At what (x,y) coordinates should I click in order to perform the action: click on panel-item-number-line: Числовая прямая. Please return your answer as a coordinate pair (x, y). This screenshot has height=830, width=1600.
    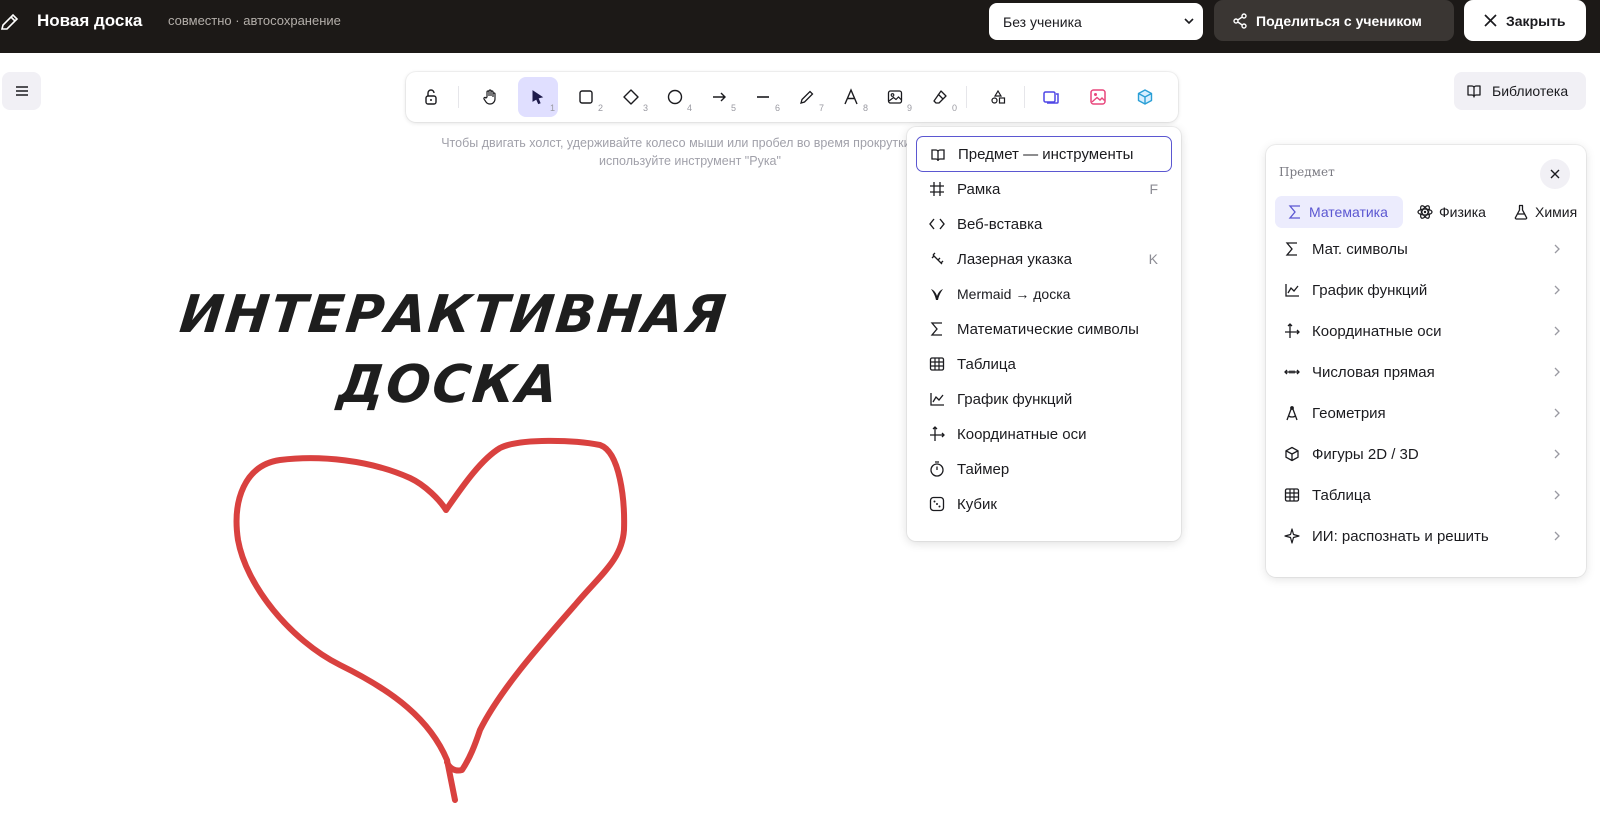
    Looking at the image, I should click on (1426, 372).